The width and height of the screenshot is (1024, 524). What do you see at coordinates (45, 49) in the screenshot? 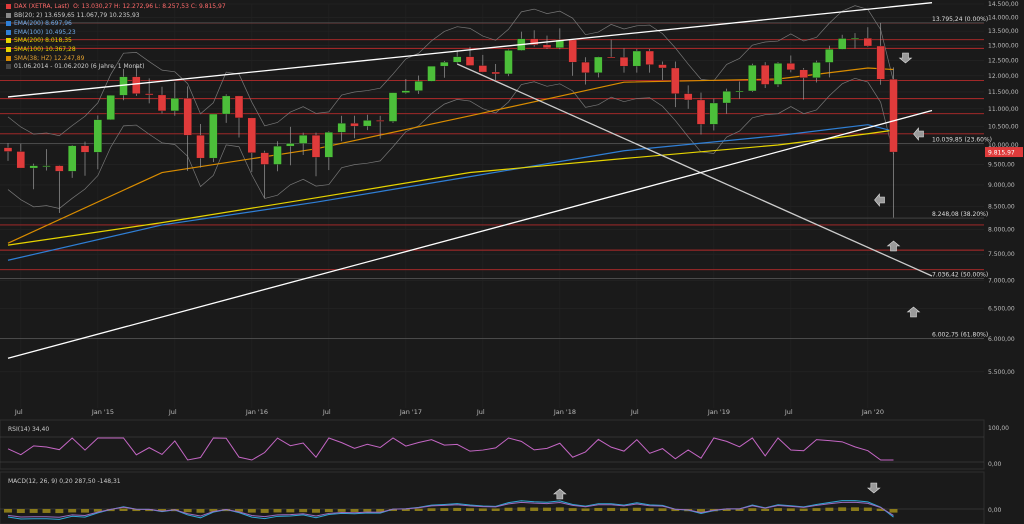
I see `legend-text: SMA(100) 10.367,28` at bounding box center [45, 49].